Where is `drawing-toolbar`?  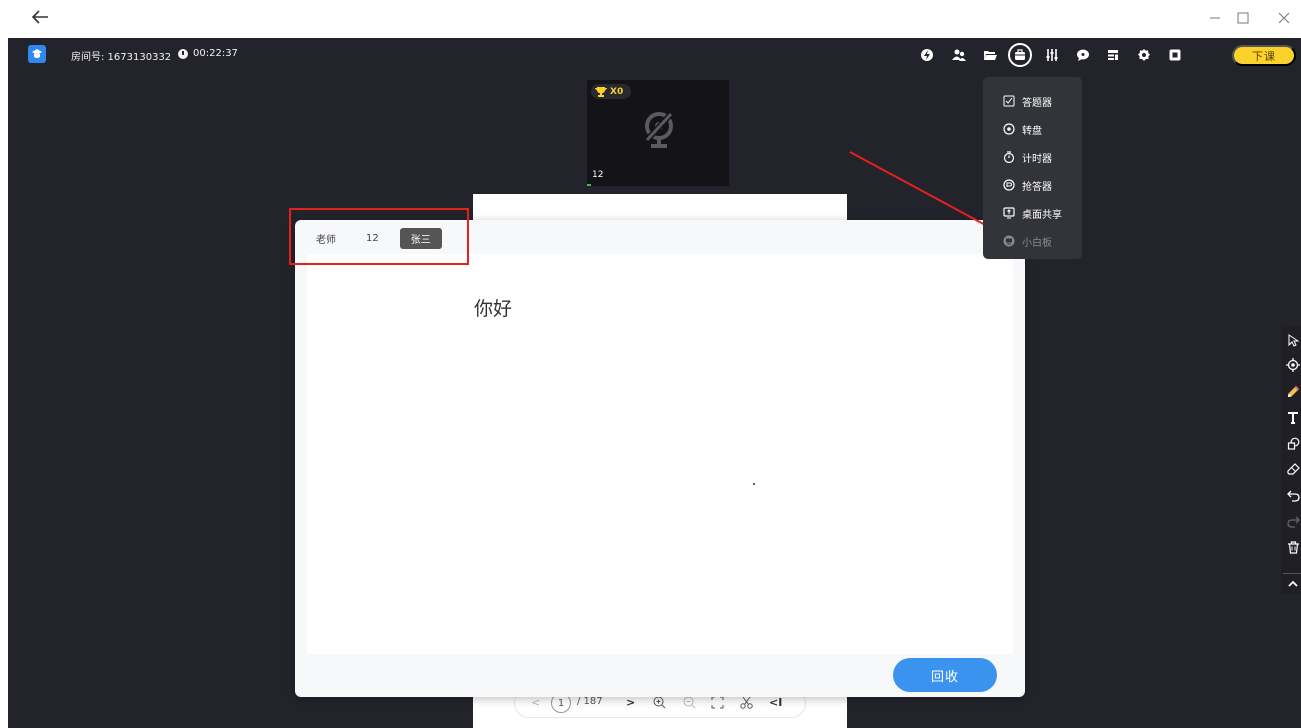 drawing-toolbar is located at coordinates (1291, 459).